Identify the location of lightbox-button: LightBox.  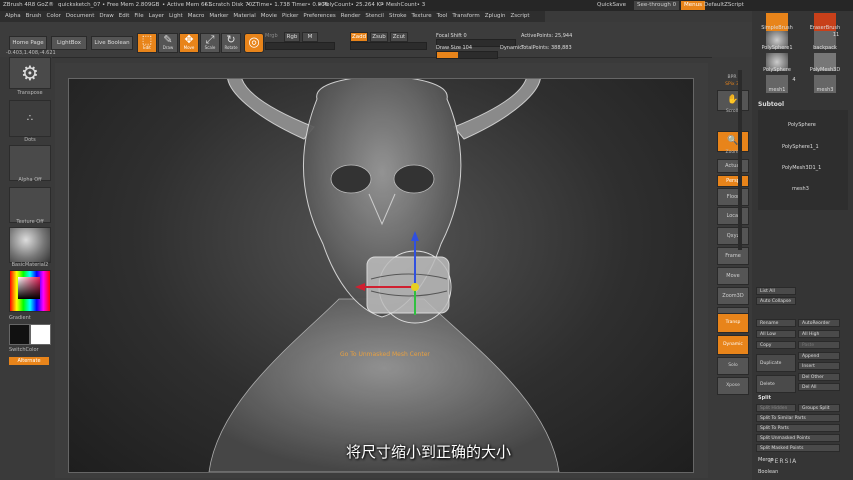
(69, 43).